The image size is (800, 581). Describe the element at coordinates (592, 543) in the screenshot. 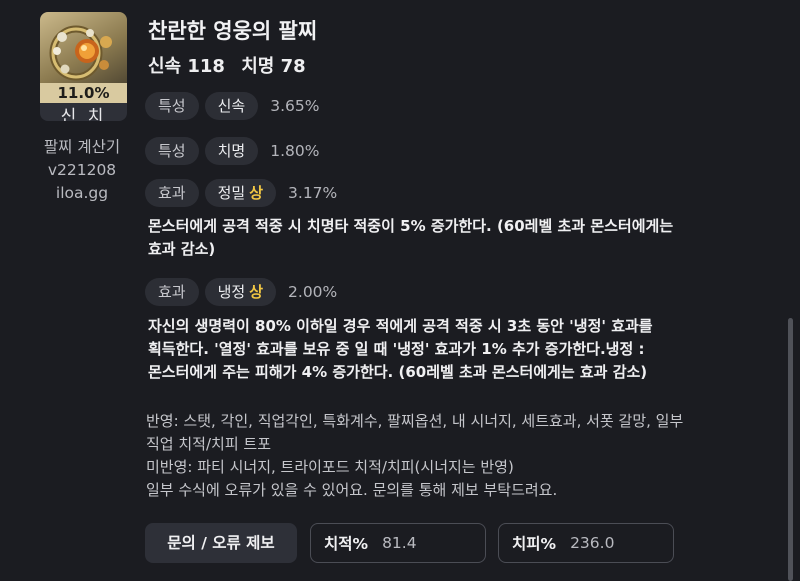

I see `crit-damage-value: 236.0` at that location.